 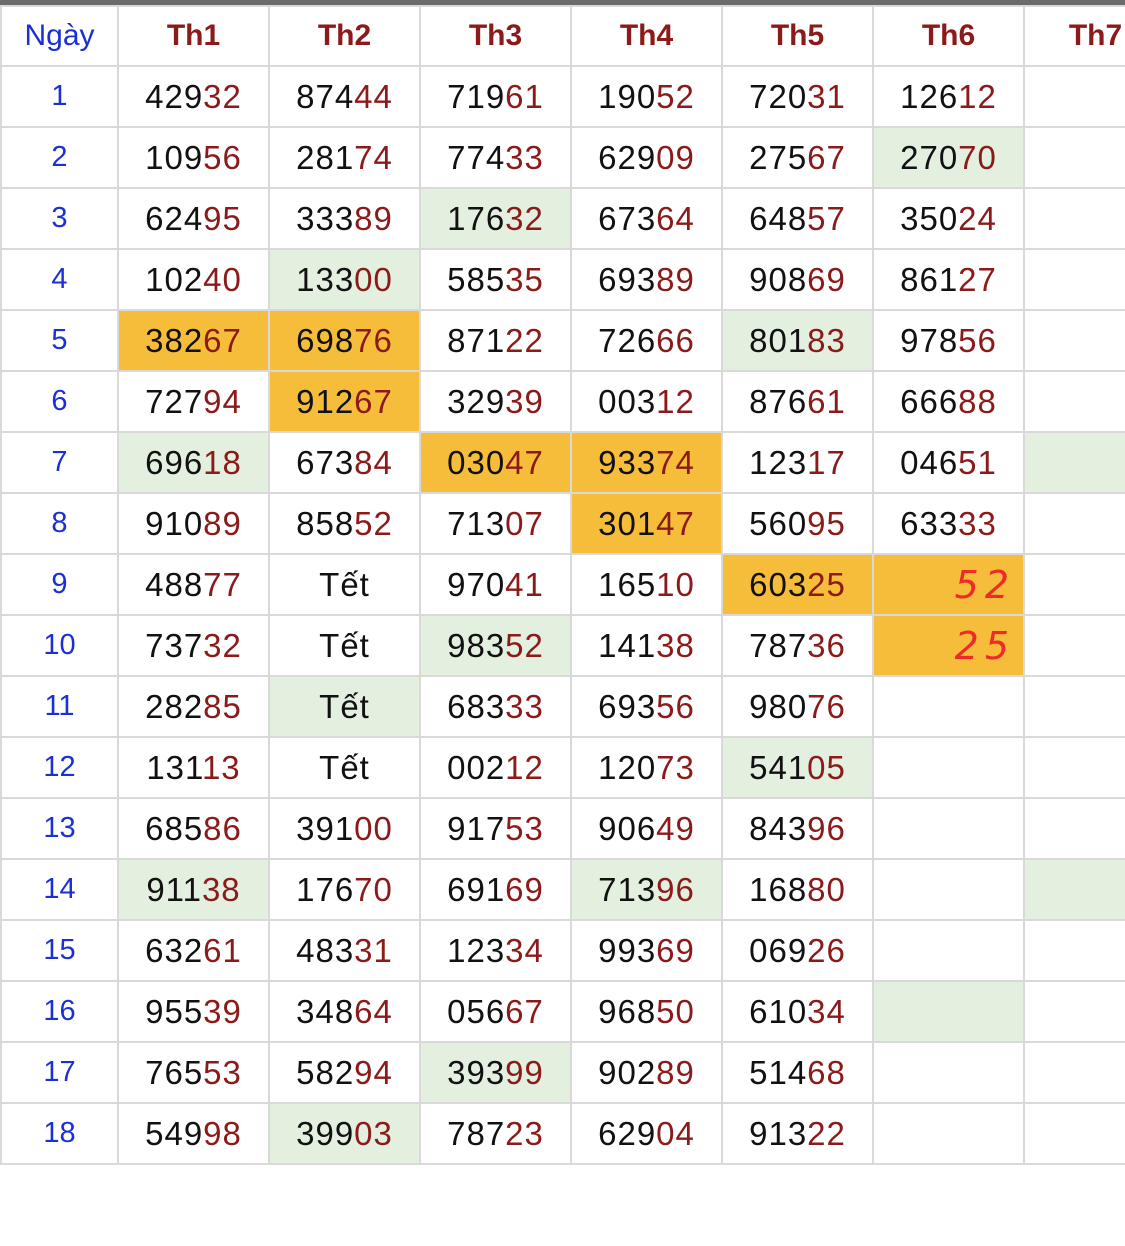 What do you see at coordinates (495, 218) in the screenshot?
I see `result-cell: 17632` at bounding box center [495, 218].